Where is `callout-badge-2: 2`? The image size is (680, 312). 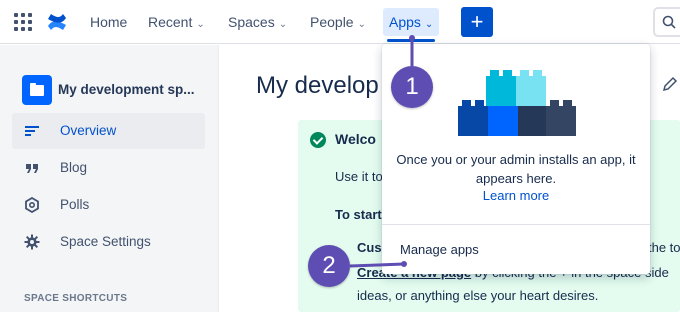
callout-badge-2: 2 is located at coordinates (329, 266).